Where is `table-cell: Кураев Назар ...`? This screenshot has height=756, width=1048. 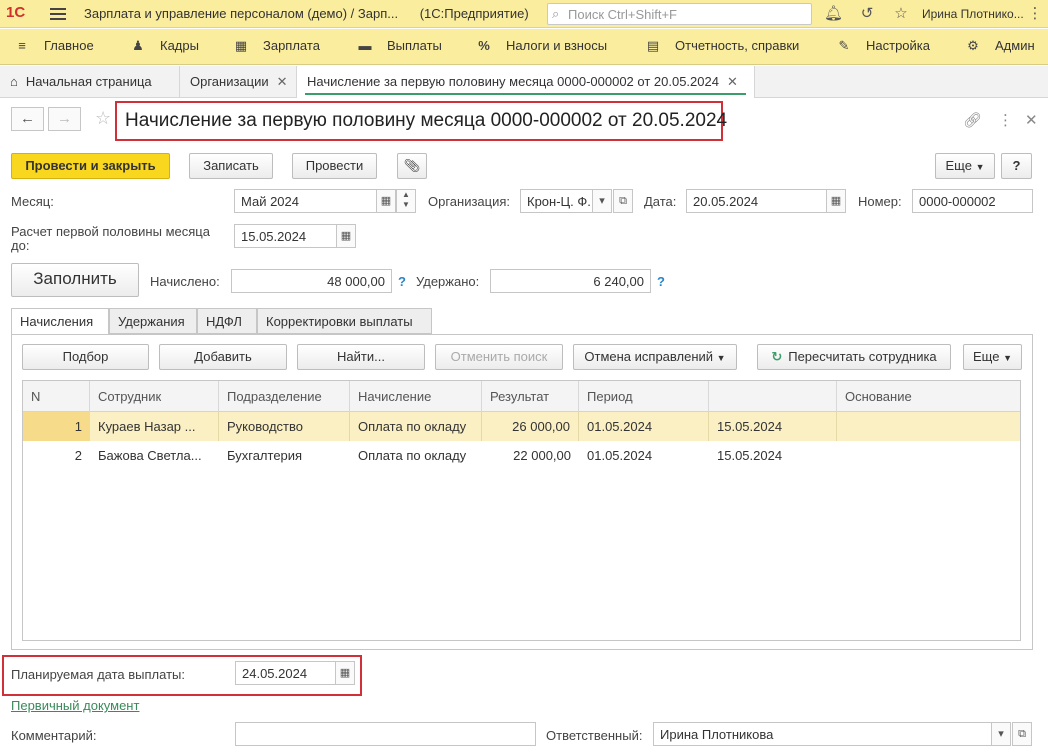
table-cell: Кураев Назар ... is located at coordinates (154, 426).